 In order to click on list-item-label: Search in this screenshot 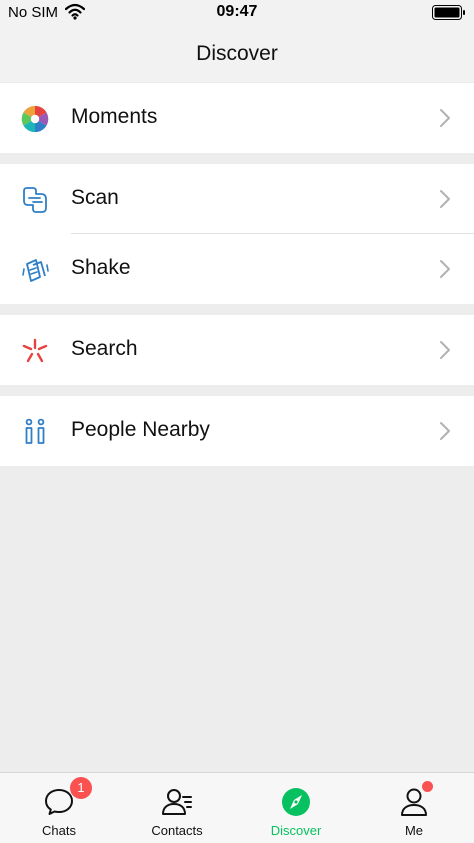, I will do `click(104, 348)`.